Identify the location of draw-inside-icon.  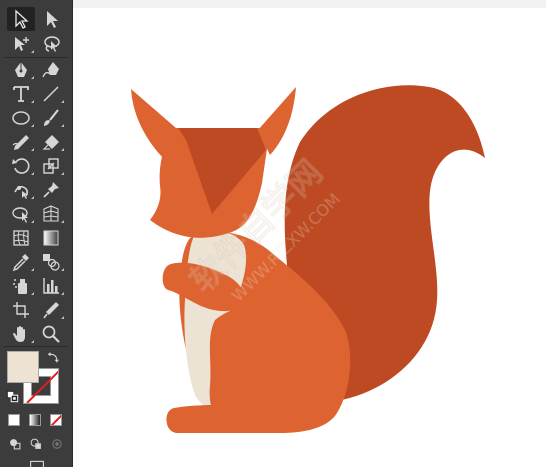
(57, 444).